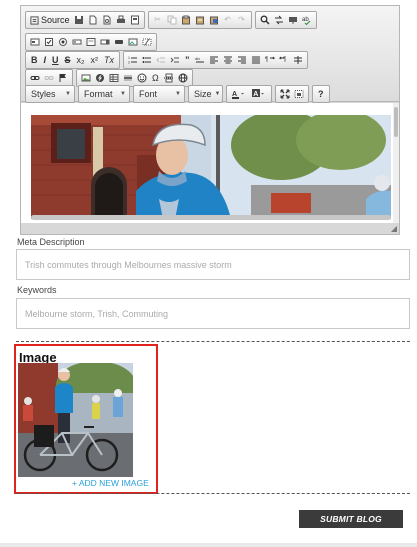 This screenshot has width=417, height=547. I want to click on svg-text: div, so click(197, 58).